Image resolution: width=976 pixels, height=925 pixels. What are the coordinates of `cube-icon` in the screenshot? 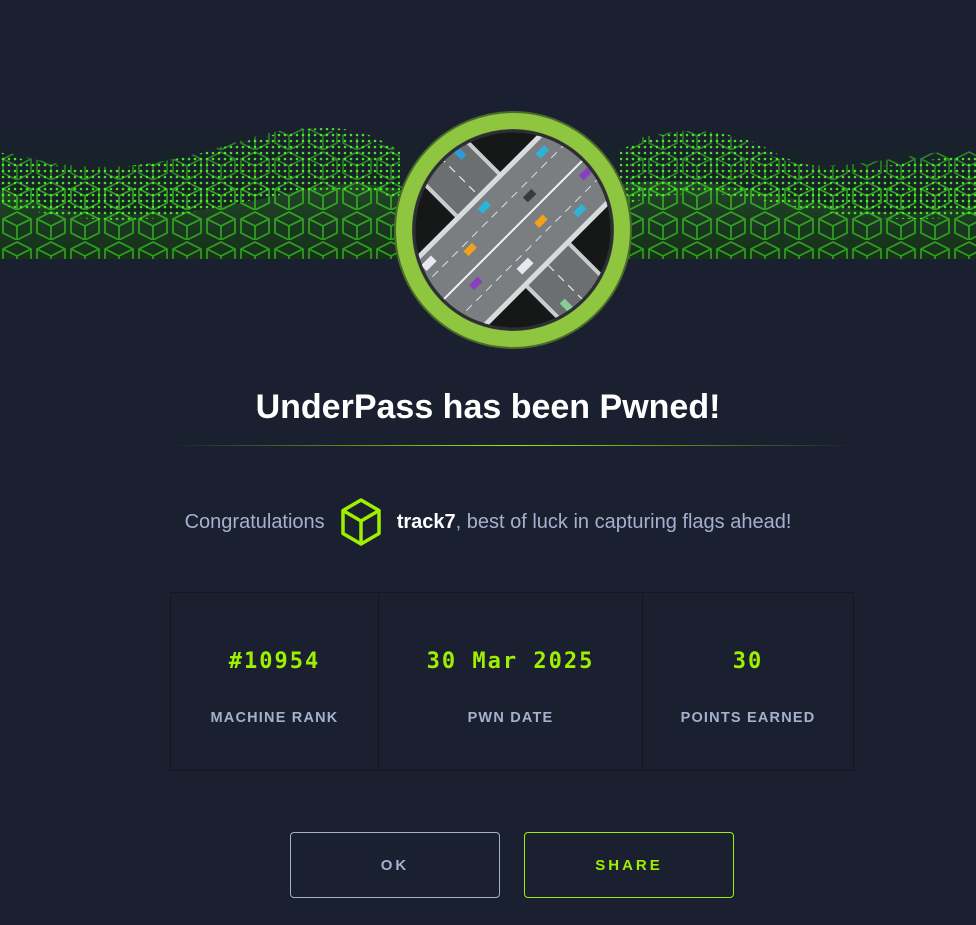 It's located at (360, 522).